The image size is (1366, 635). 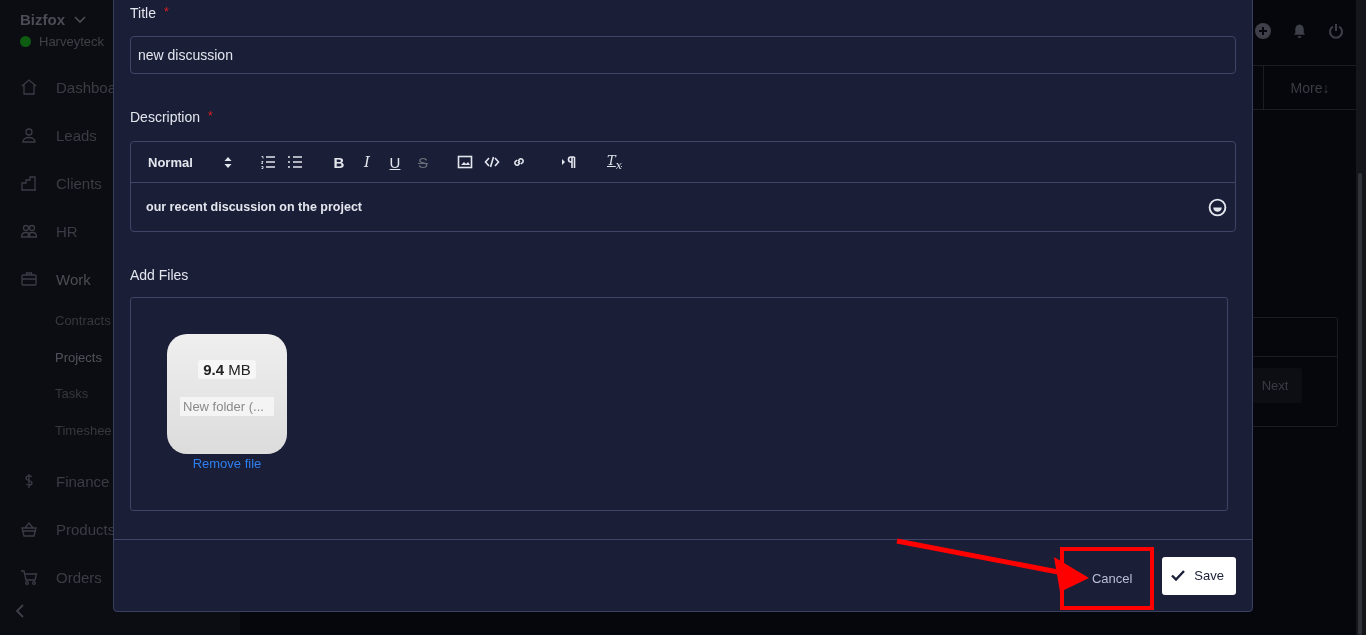 I want to click on field-label: Description, so click(x=165, y=117).